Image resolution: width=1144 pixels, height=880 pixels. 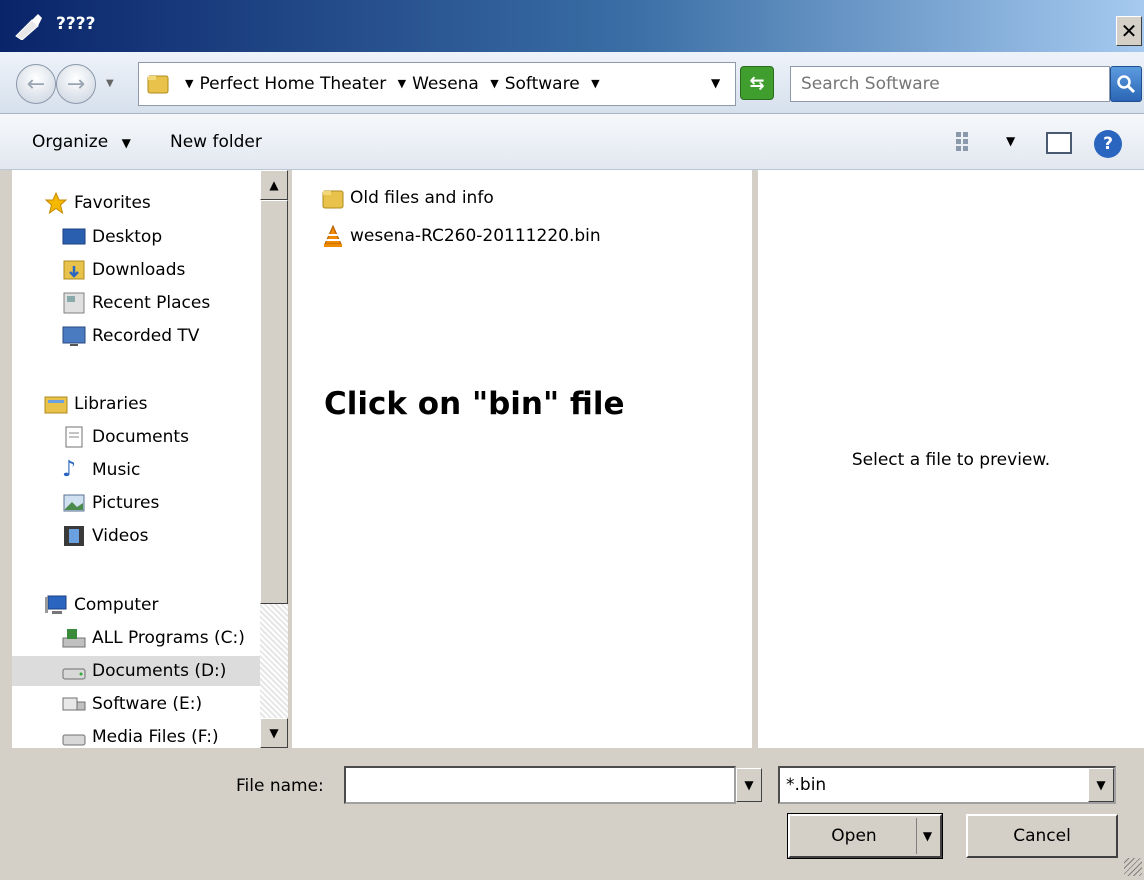 I want to click on sidebar-item-recorded-tv: Recorded TV, so click(x=130, y=336).